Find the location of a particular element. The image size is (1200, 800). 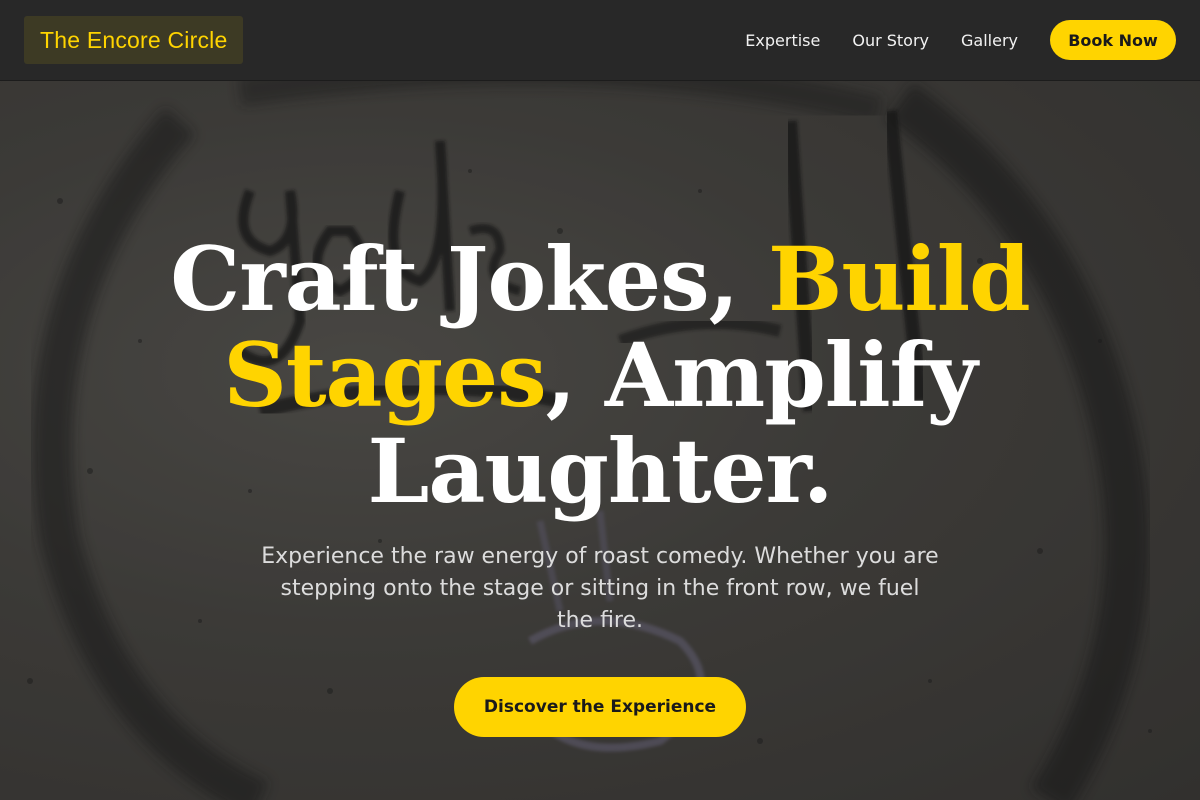

book-now-button: Book Now is located at coordinates (1113, 40).